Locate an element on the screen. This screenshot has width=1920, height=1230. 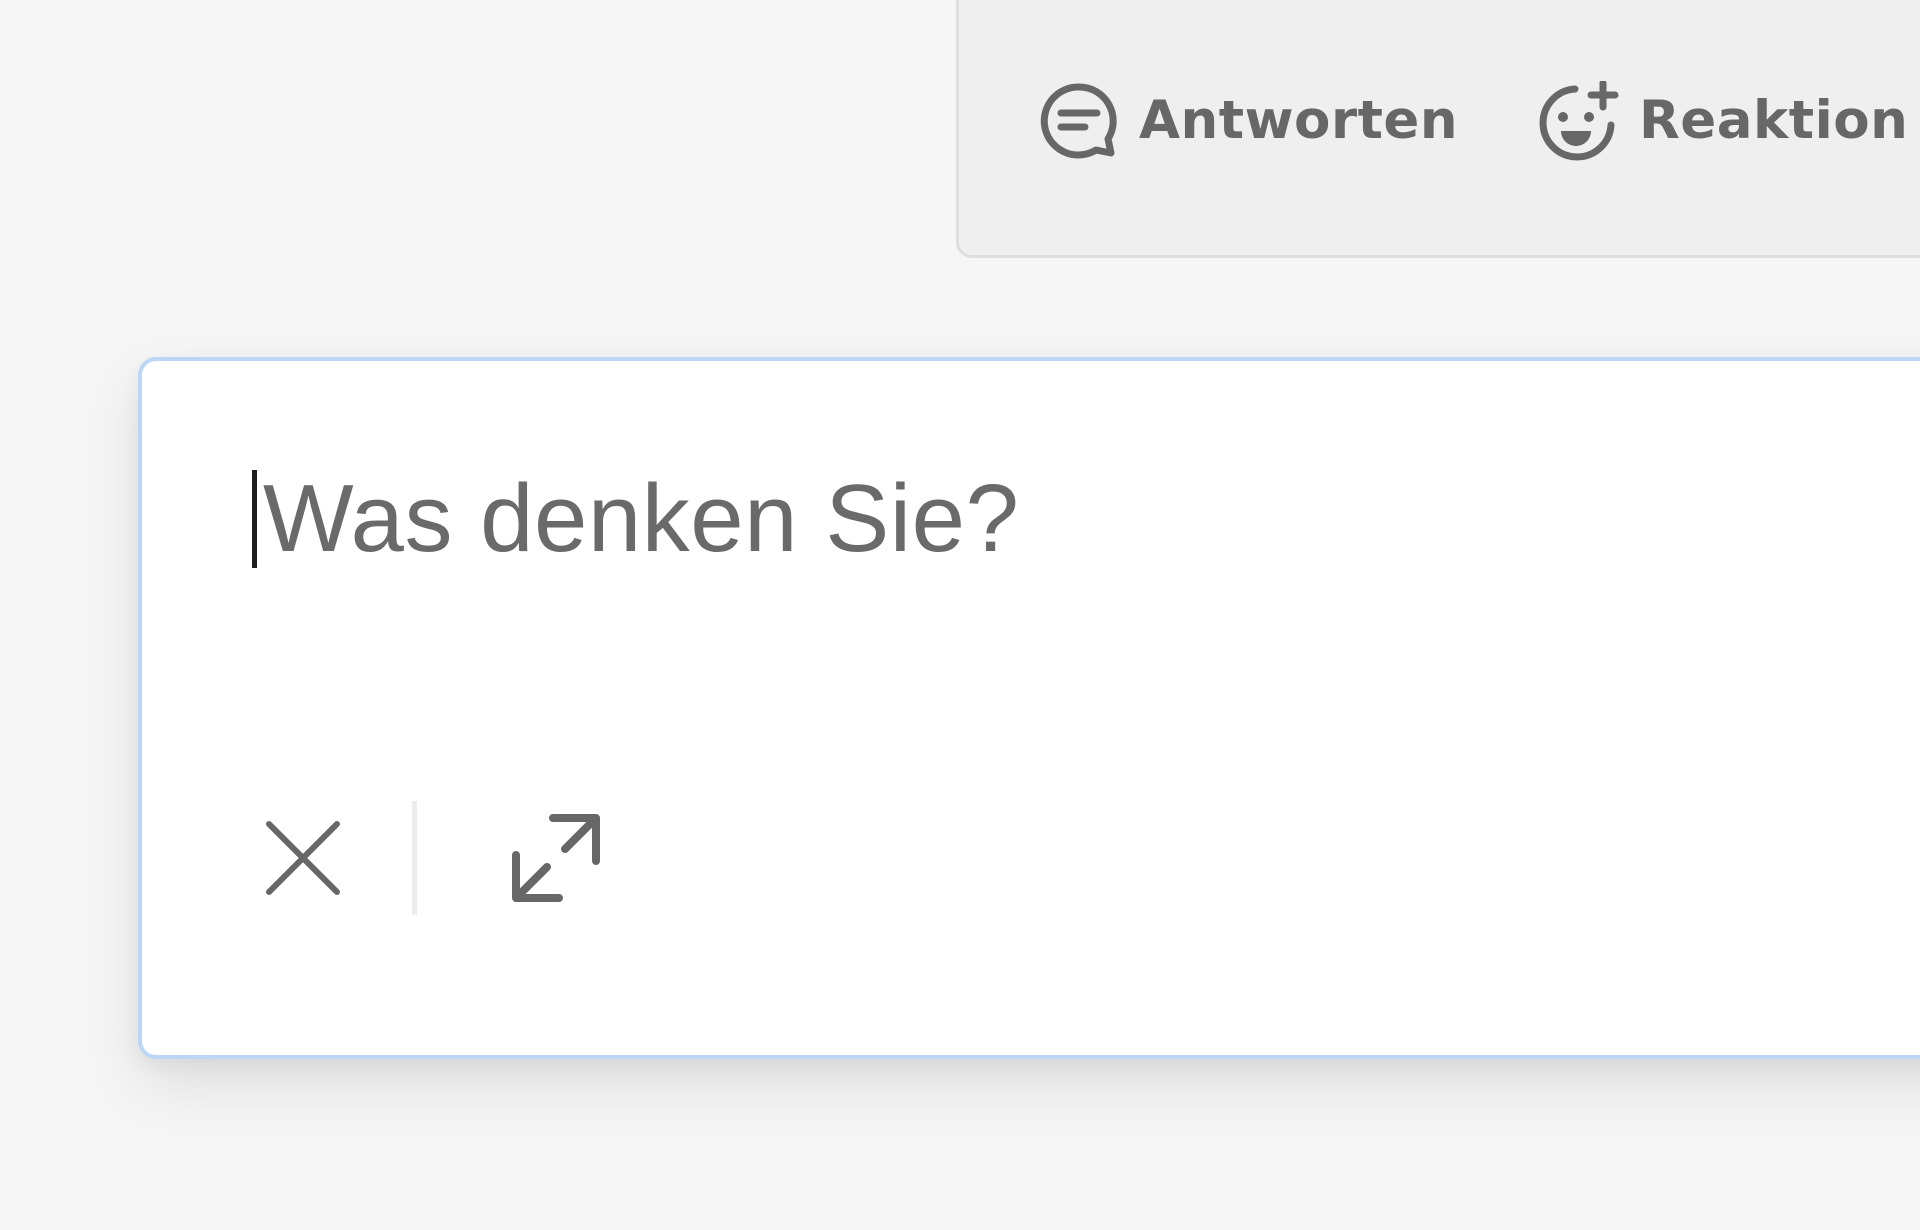
composer-toolbar is located at coordinates (429, 858).